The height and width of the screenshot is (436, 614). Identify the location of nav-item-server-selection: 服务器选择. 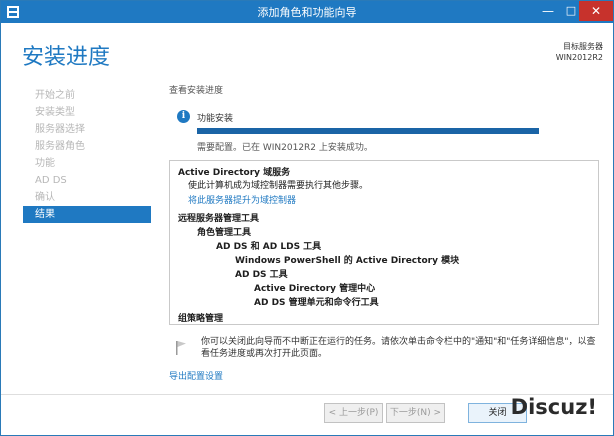
(60, 129).